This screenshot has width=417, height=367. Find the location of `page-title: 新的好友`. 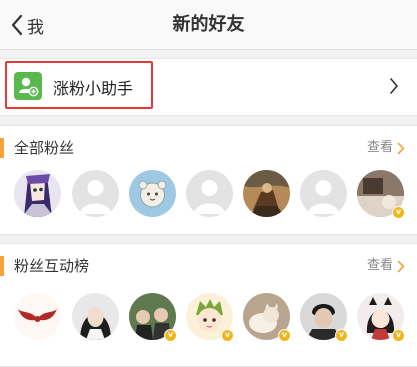

page-title: 新的好友 is located at coordinates (208, 24).